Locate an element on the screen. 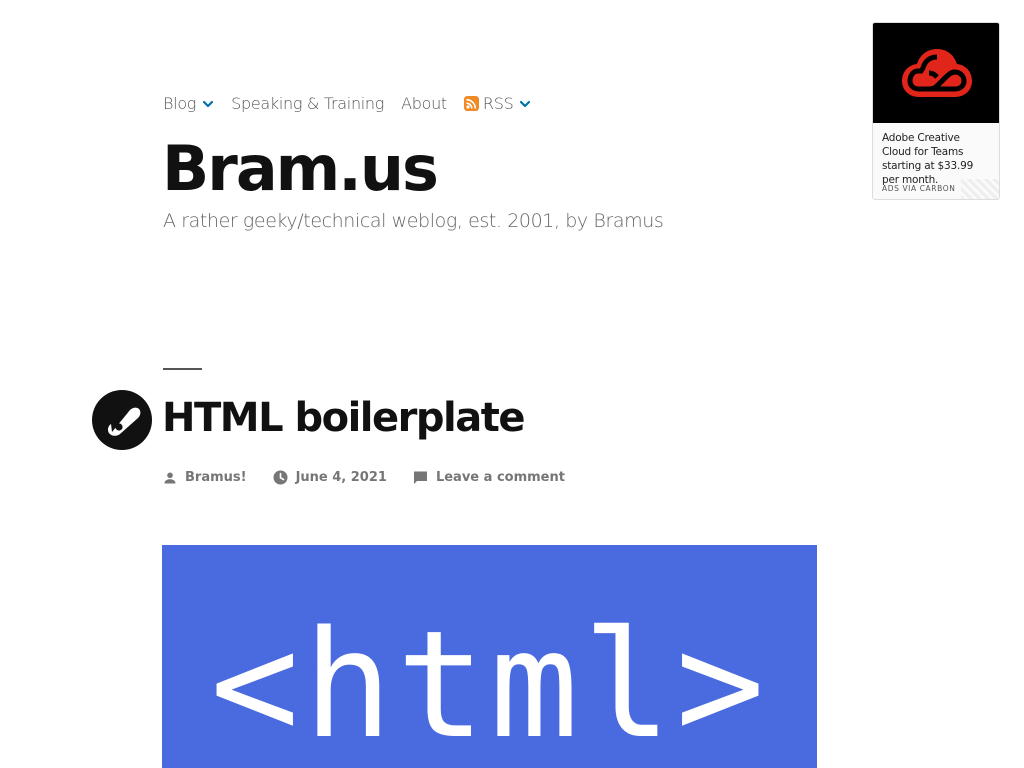  ad-image is located at coordinates (936, 73).